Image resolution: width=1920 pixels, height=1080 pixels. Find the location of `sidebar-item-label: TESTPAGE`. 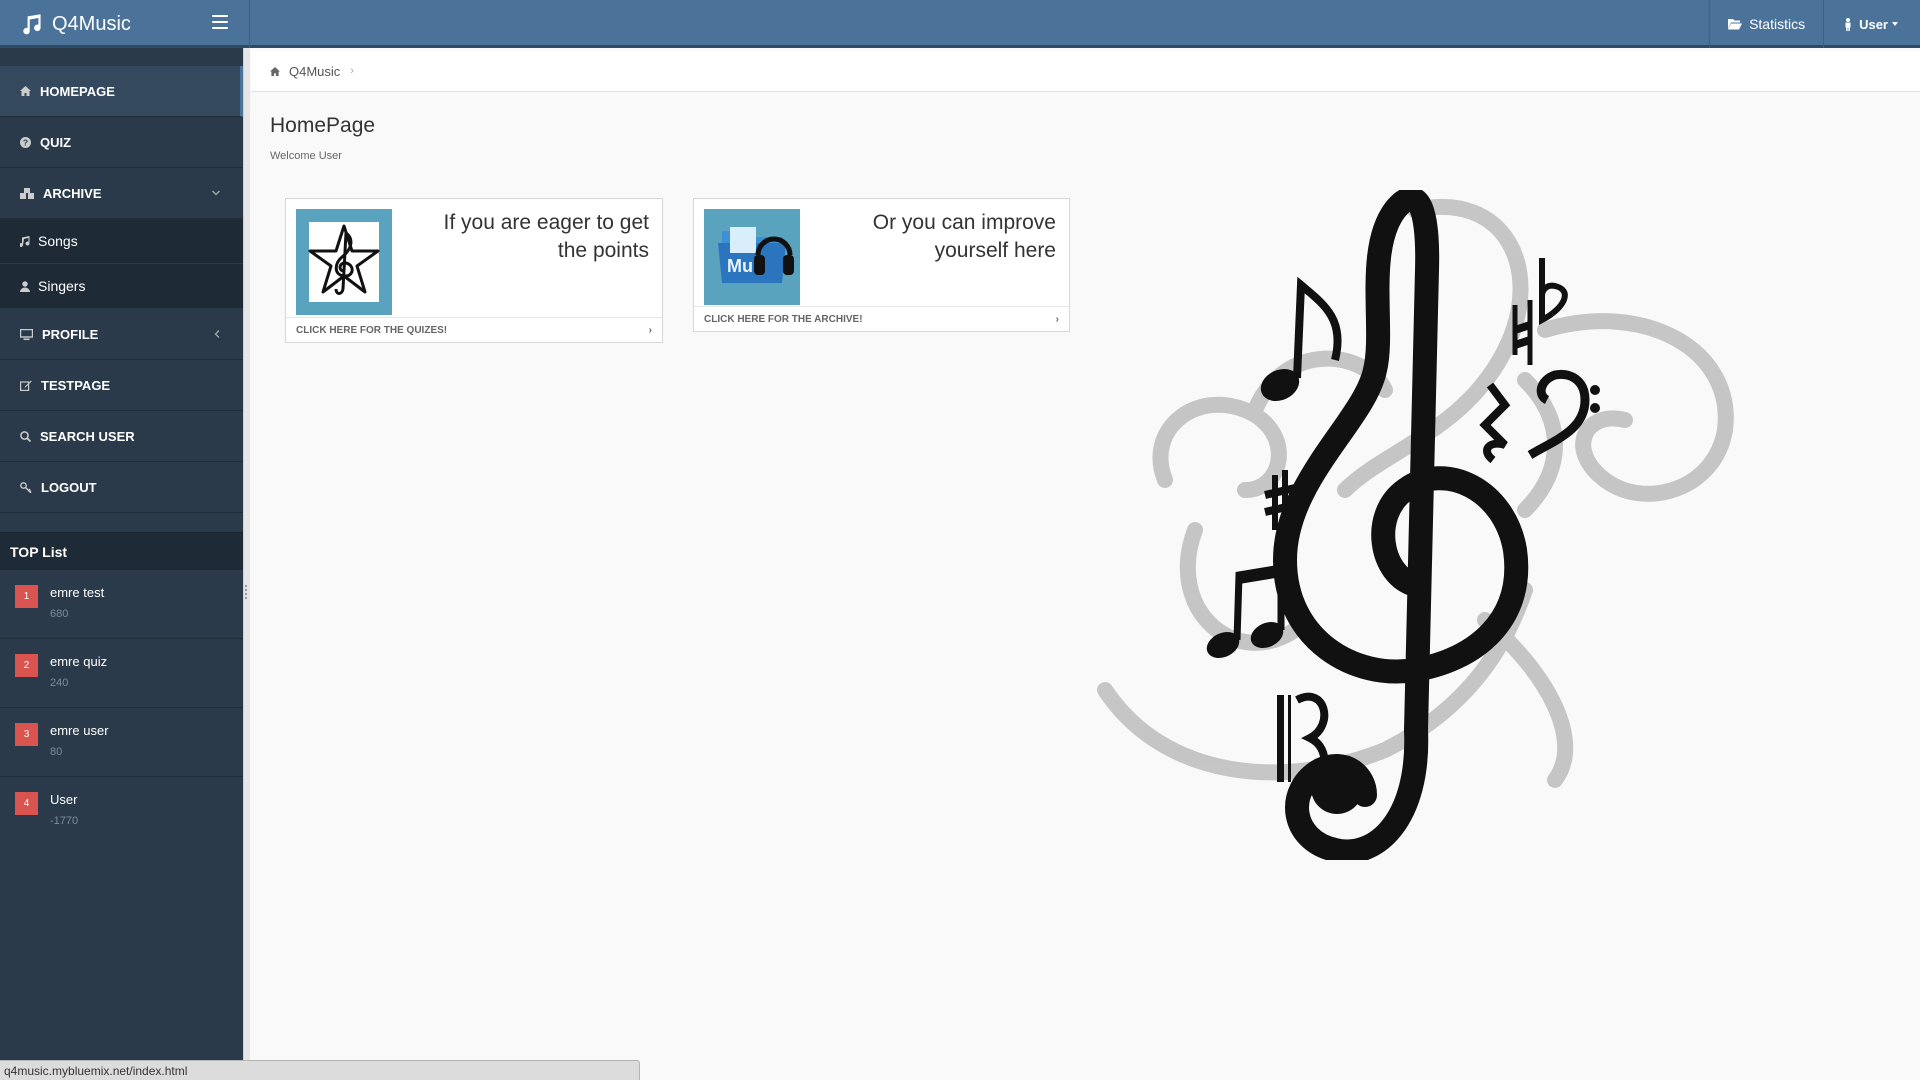

sidebar-item-label: TESTPAGE is located at coordinates (76, 385).